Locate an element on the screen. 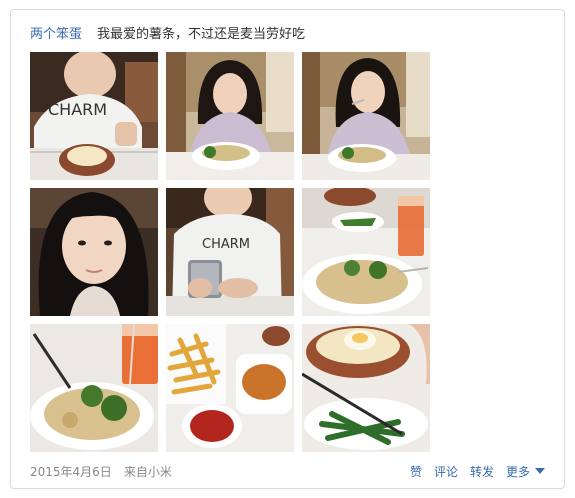 The height and width of the screenshot is (498, 575). post-text: 我最爱的薯条，不过还是麦当劳好吃 is located at coordinates (201, 34).